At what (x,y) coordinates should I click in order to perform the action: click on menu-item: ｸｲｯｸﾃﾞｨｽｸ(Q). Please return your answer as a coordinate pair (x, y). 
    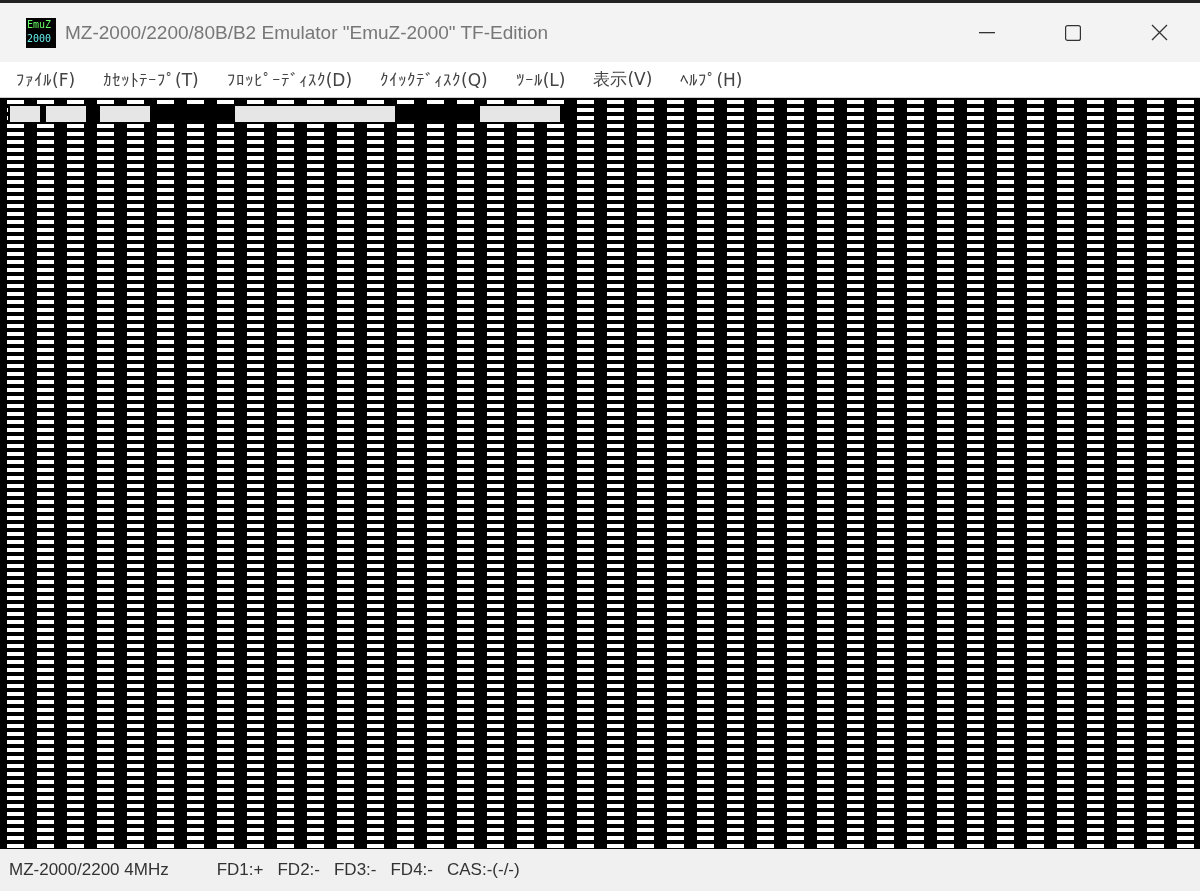
    Looking at the image, I should click on (434, 79).